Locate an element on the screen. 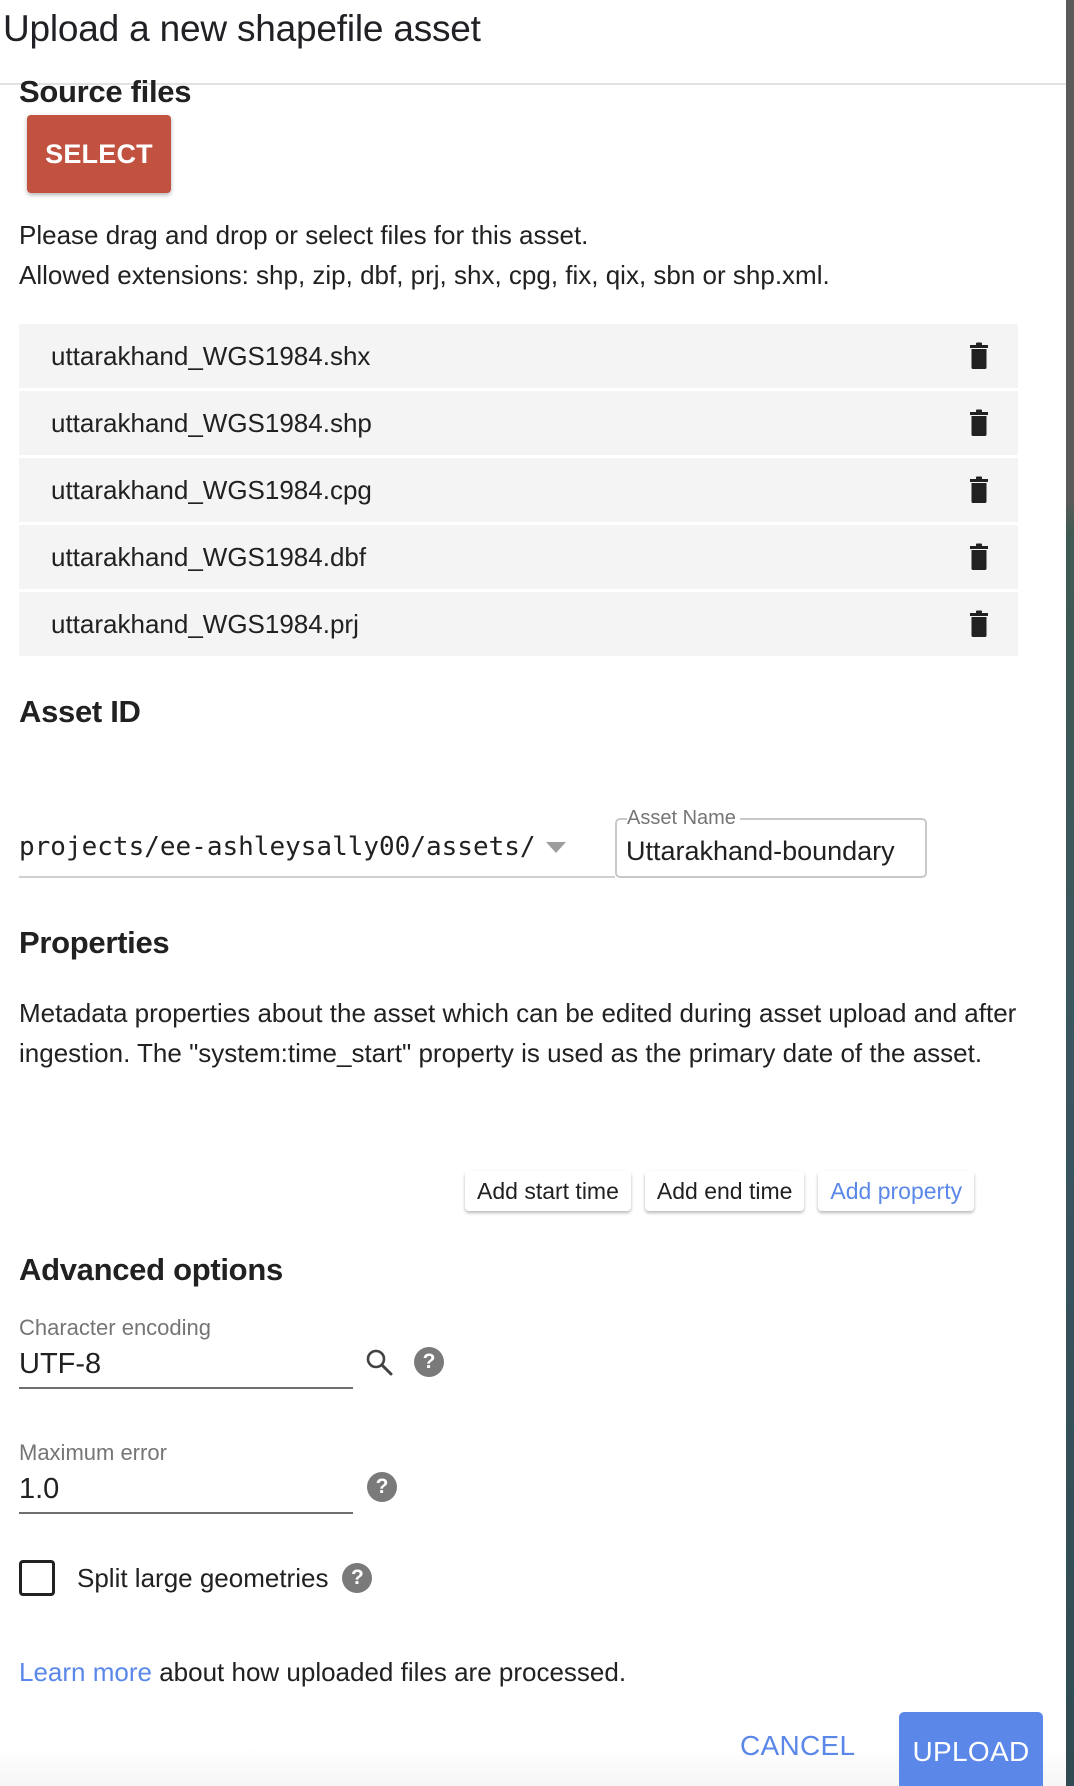 This screenshot has width=1074, height=1786. learn-more-link: Learn more is located at coordinates (85, 1672).